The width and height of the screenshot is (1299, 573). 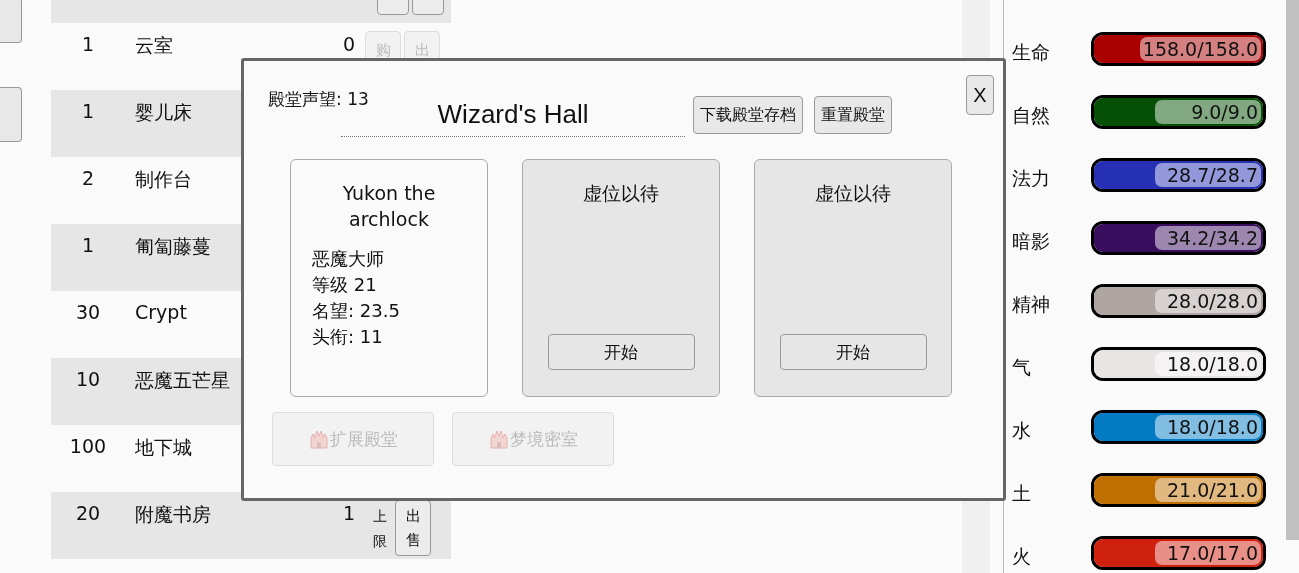 I want to click on stat-label: 自然, so click(x=1031, y=115).